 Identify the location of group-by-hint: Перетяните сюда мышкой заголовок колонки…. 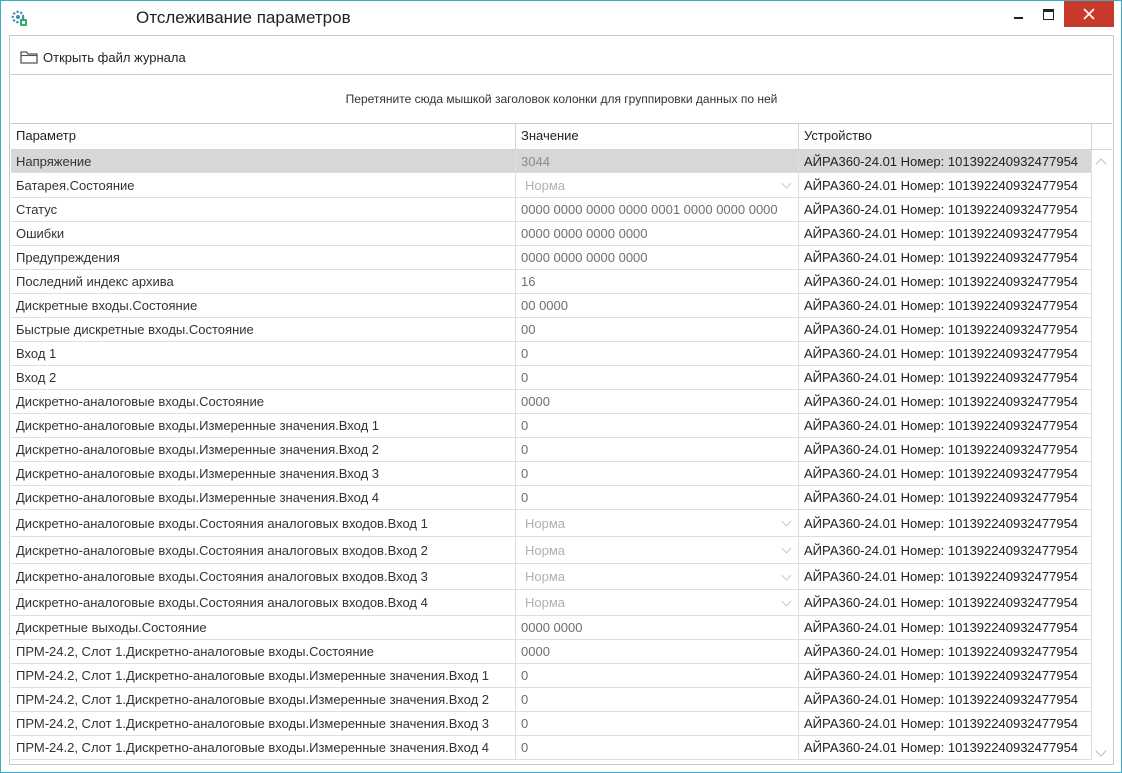
(561, 99).